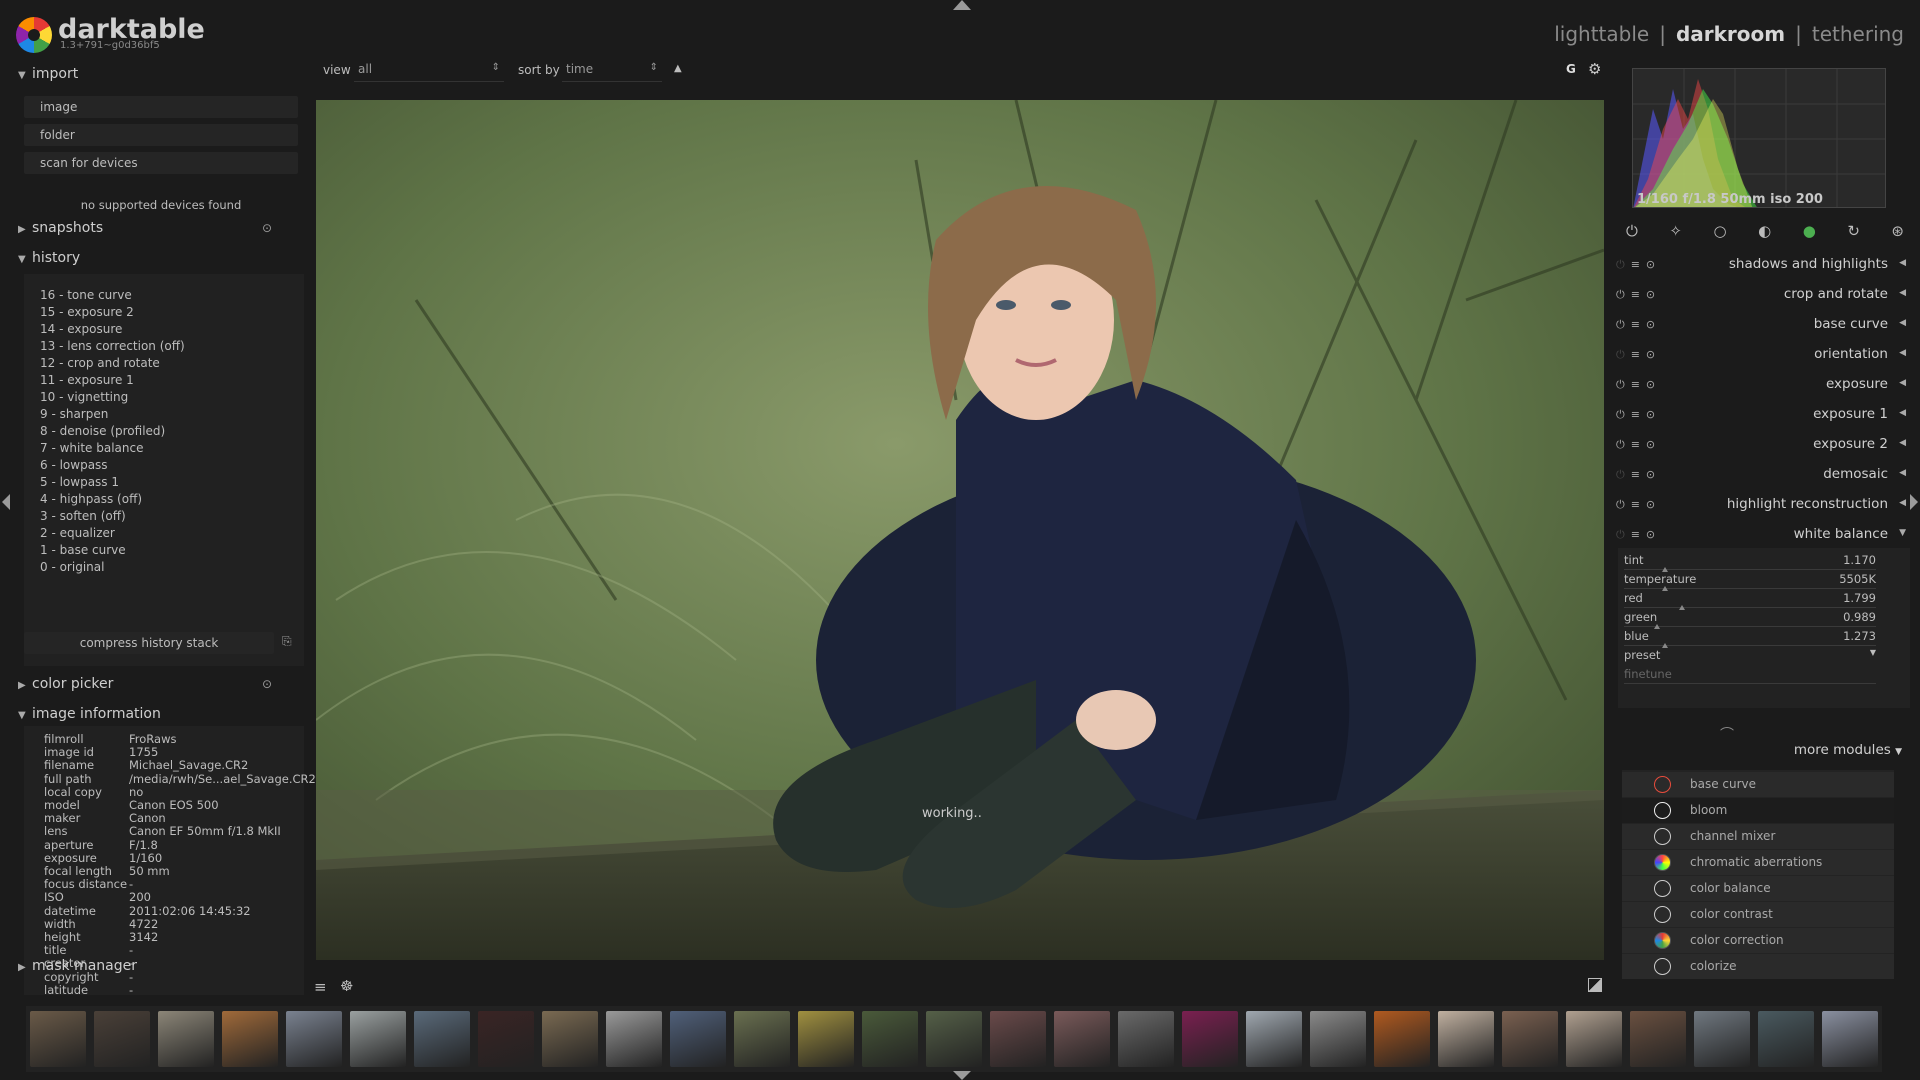 Image resolution: width=1920 pixels, height=1080 pixels. Describe the element at coordinates (160, 77) in the screenshot. I see `import-section-header: ▼ import` at that location.